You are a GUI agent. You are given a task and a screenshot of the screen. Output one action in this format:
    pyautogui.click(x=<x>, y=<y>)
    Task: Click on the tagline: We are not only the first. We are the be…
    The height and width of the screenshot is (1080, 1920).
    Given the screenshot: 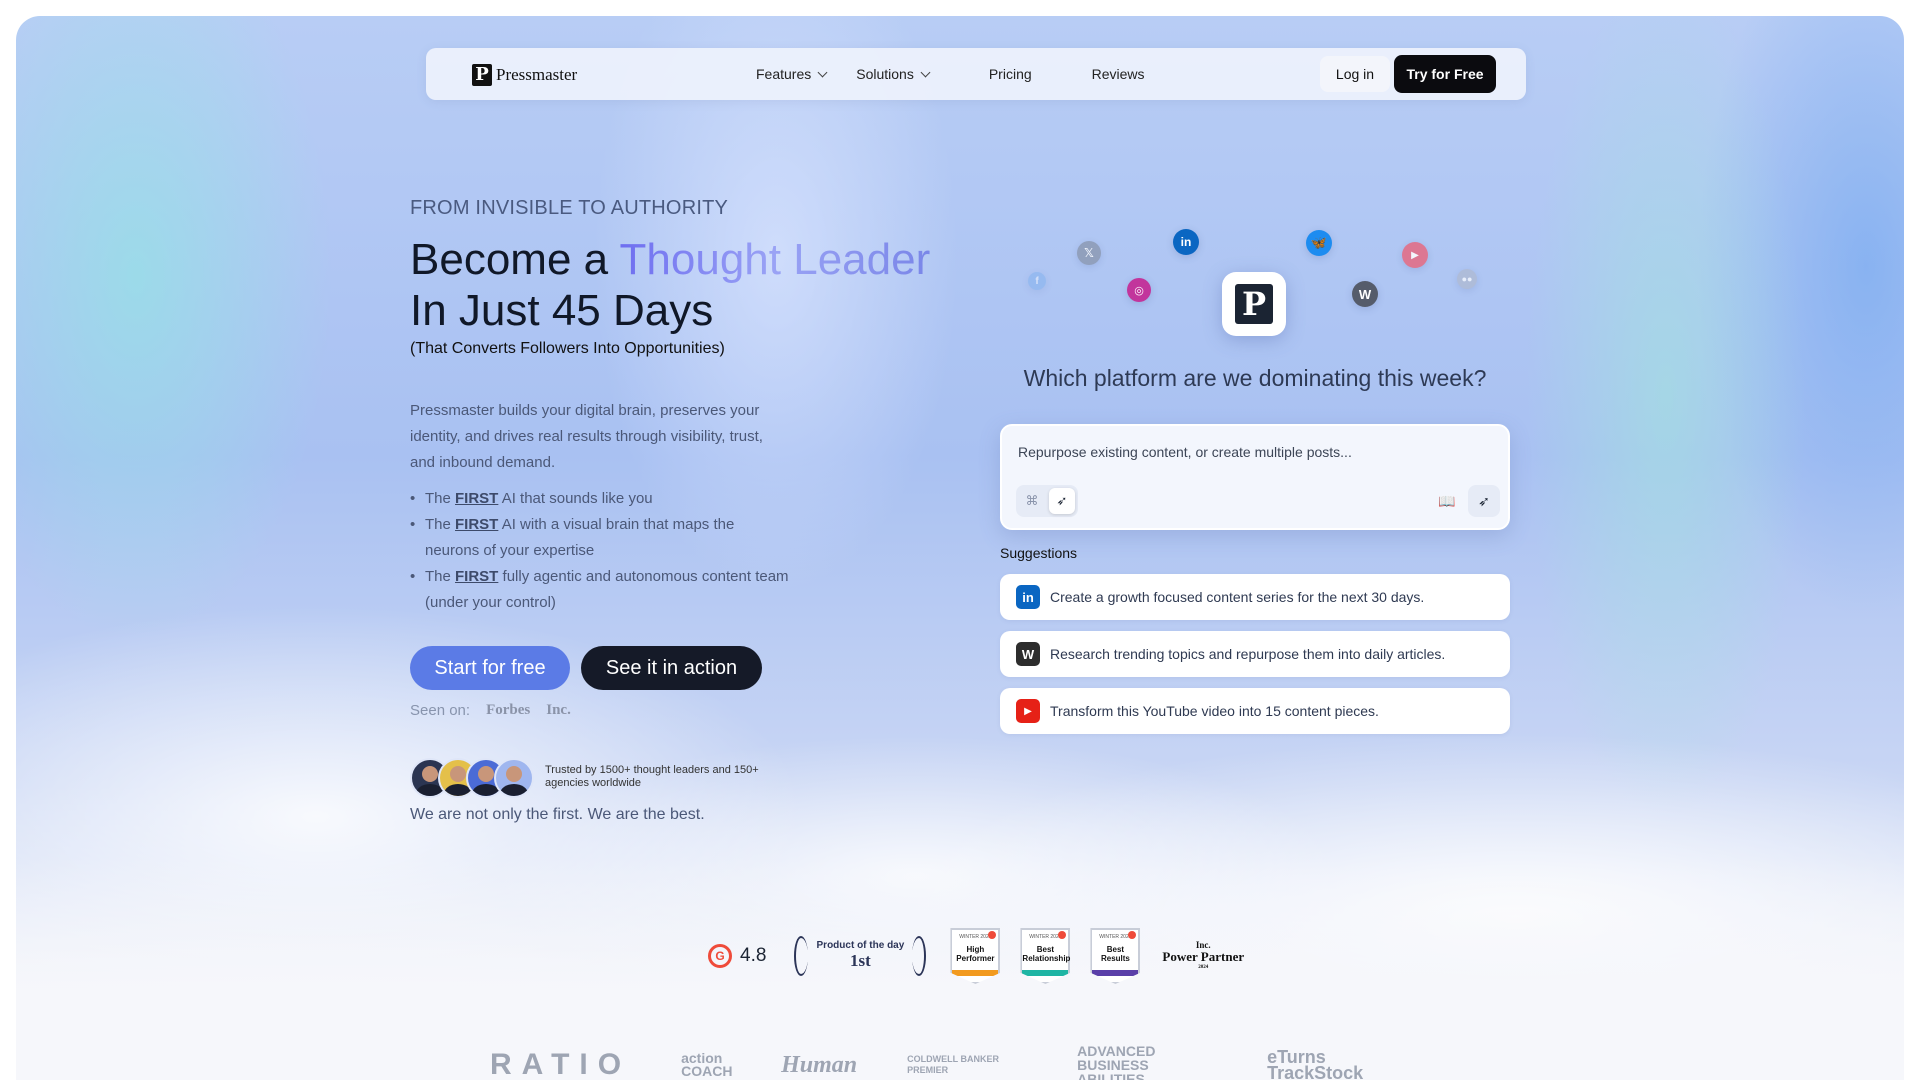 What is the action you would take?
    pyautogui.click(x=557, y=814)
    